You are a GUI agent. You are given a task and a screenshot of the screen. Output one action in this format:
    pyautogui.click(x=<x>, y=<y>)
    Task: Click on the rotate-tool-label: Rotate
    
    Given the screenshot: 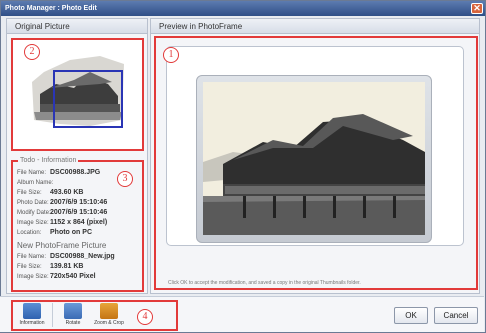 What is the action you would take?
    pyautogui.click(x=73, y=323)
    